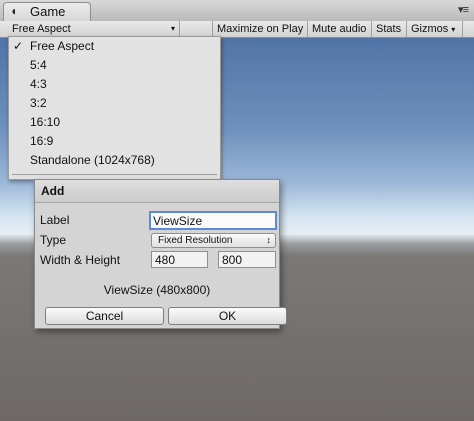 Image resolution: width=474 pixels, height=421 pixels. What do you see at coordinates (157, 290) in the screenshot?
I see `size-summary: ViewSize (480x800)` at bounding box center [157, 290].